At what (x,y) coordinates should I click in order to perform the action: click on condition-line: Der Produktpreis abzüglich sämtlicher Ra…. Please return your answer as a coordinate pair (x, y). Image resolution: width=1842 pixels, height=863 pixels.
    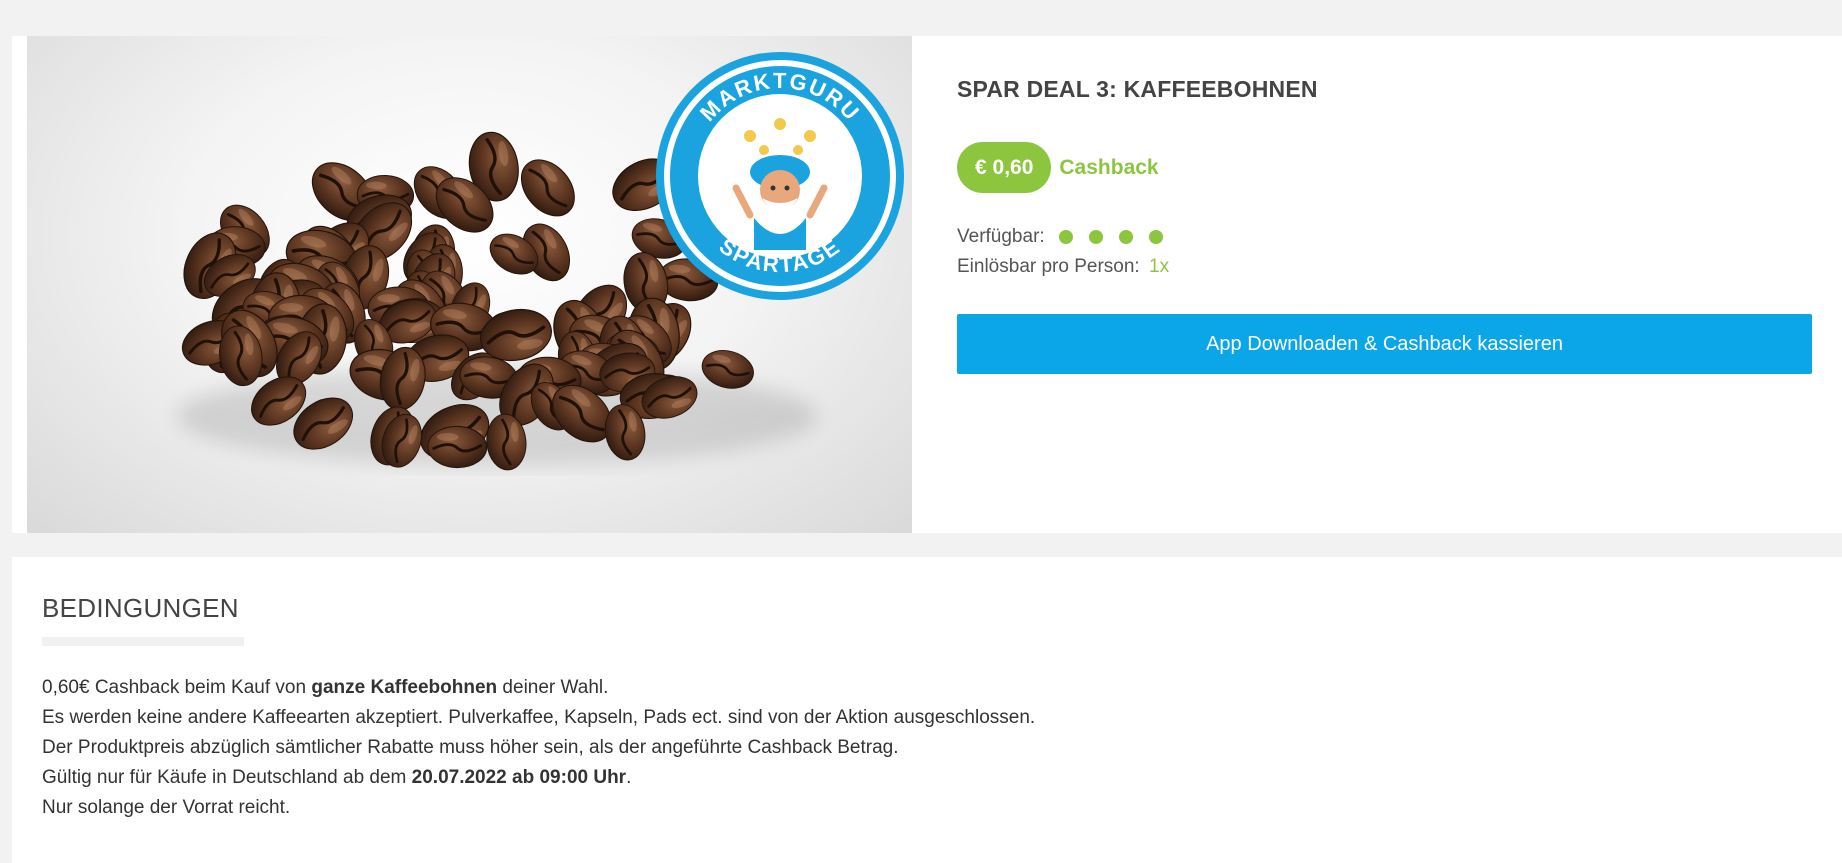
    Looking at the image, I should click on (470, 747).